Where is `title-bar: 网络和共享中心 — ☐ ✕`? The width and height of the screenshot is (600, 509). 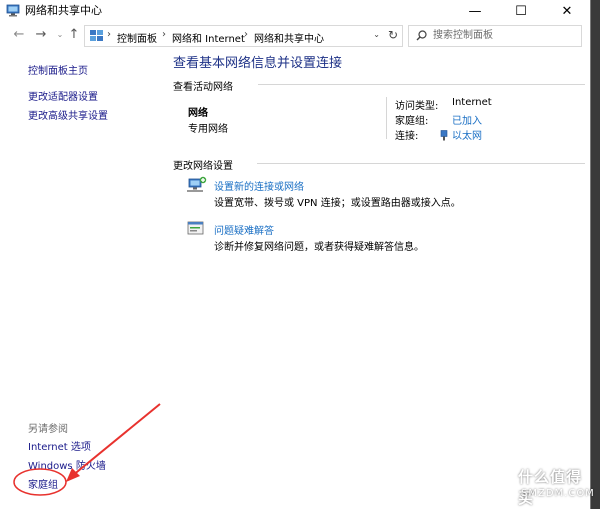
title-bar: 网络和共享中心 — ☐ ✕ is located at coordinates (295, 11).